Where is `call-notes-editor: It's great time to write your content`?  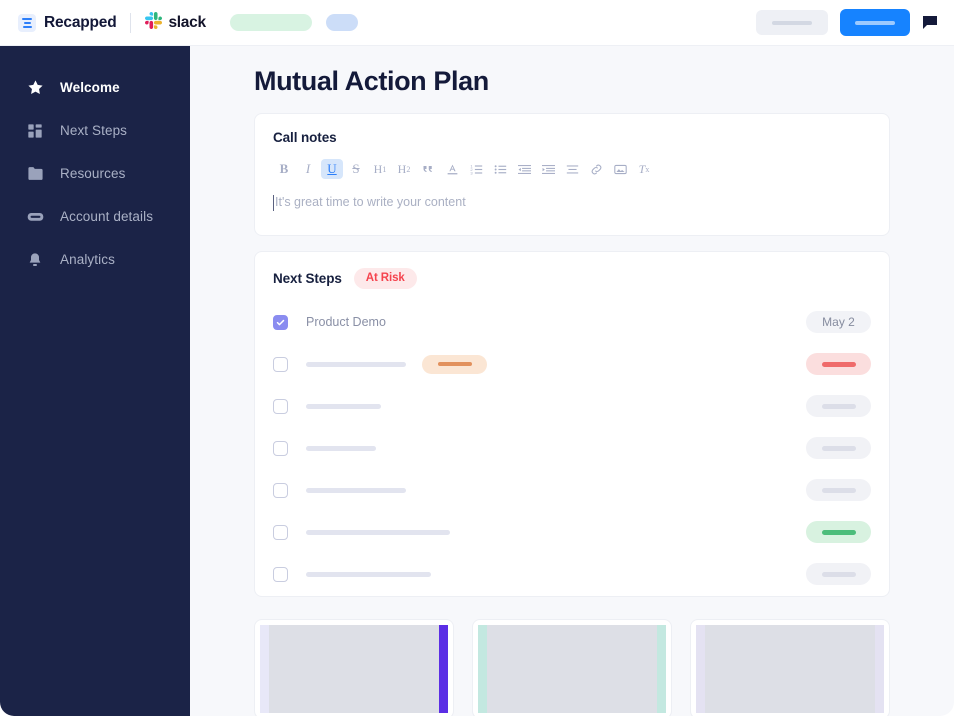
call-notes-editor: It's great time to write your content is located at coordinates (572, 203).